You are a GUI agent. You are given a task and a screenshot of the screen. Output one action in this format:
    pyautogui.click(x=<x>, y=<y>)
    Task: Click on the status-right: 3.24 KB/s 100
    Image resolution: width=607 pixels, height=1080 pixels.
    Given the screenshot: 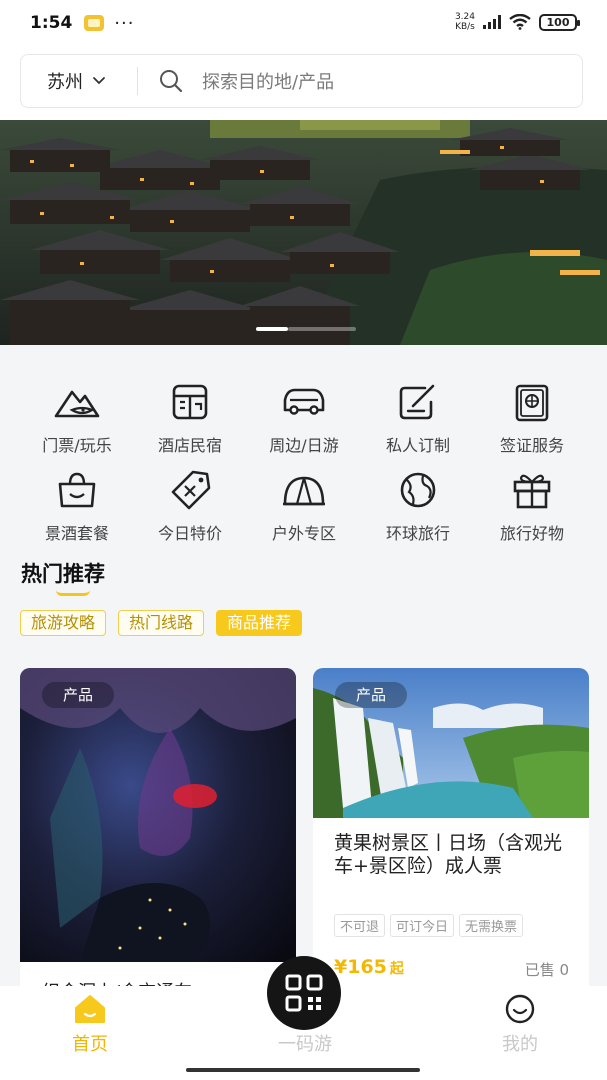 What is the action you would take?
    pyautogui.click(x=517, y=22)
    